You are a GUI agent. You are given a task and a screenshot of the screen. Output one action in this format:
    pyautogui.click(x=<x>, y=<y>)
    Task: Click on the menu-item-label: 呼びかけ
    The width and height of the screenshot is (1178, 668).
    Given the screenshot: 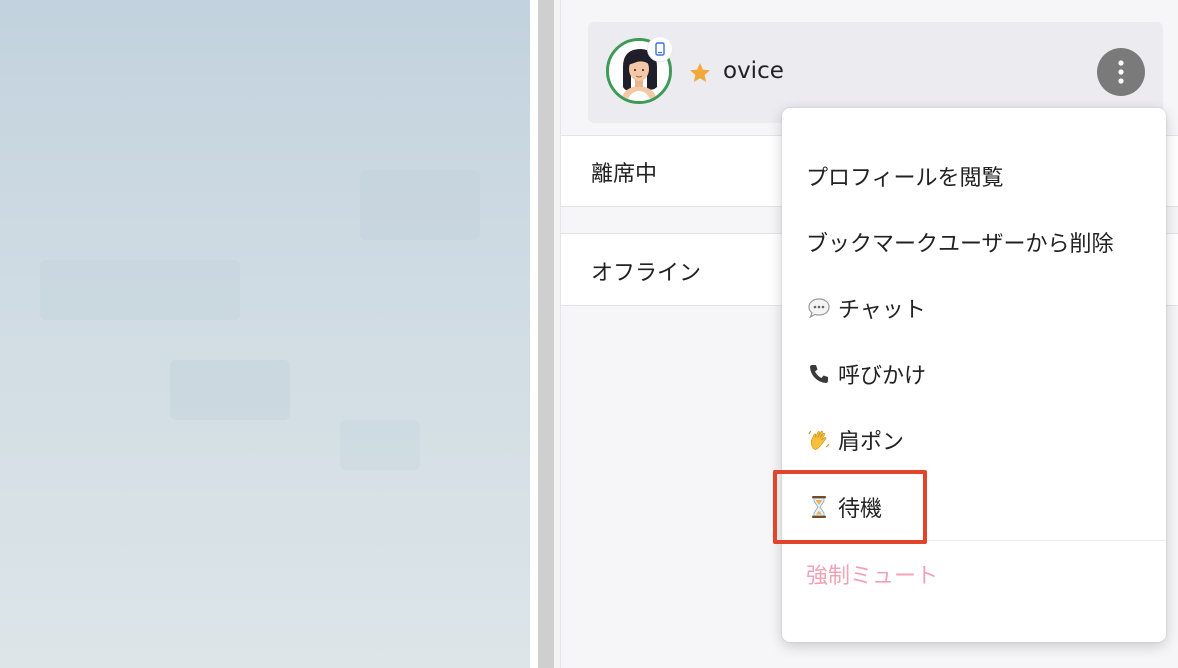 What is the action you would take?
    pyautogui.click(x=882, y=376)
    